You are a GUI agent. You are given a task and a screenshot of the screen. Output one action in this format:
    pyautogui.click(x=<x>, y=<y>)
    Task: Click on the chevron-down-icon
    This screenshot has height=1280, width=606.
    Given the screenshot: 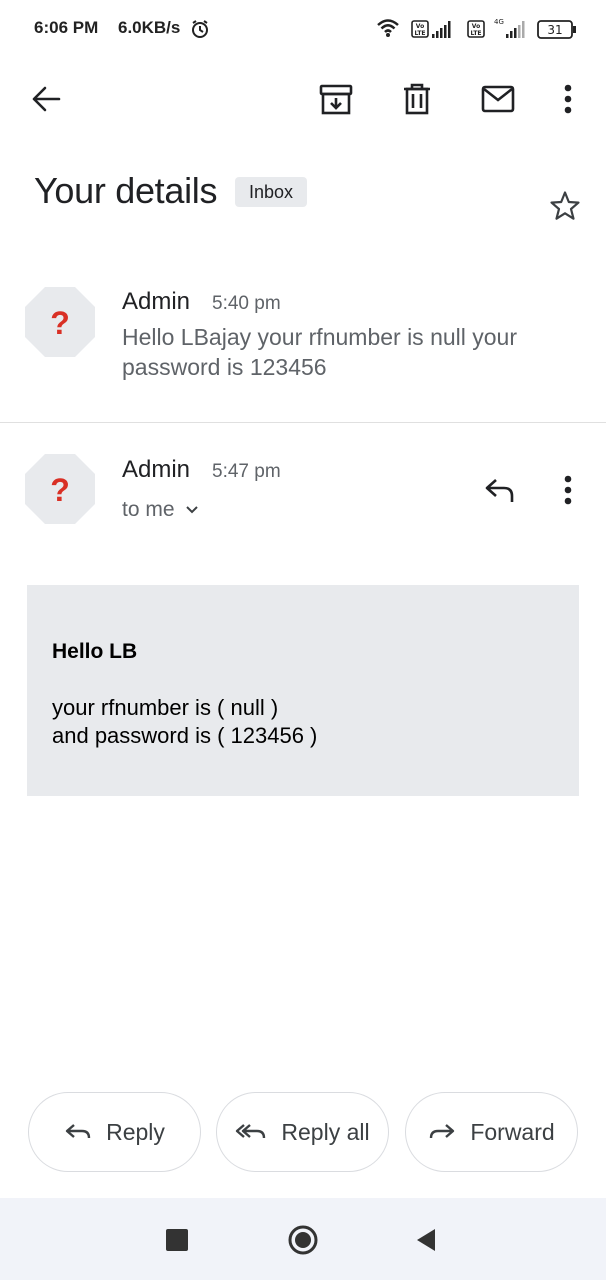 What is the action you would take?
    pyautogui.click(x=191, y=510)
    